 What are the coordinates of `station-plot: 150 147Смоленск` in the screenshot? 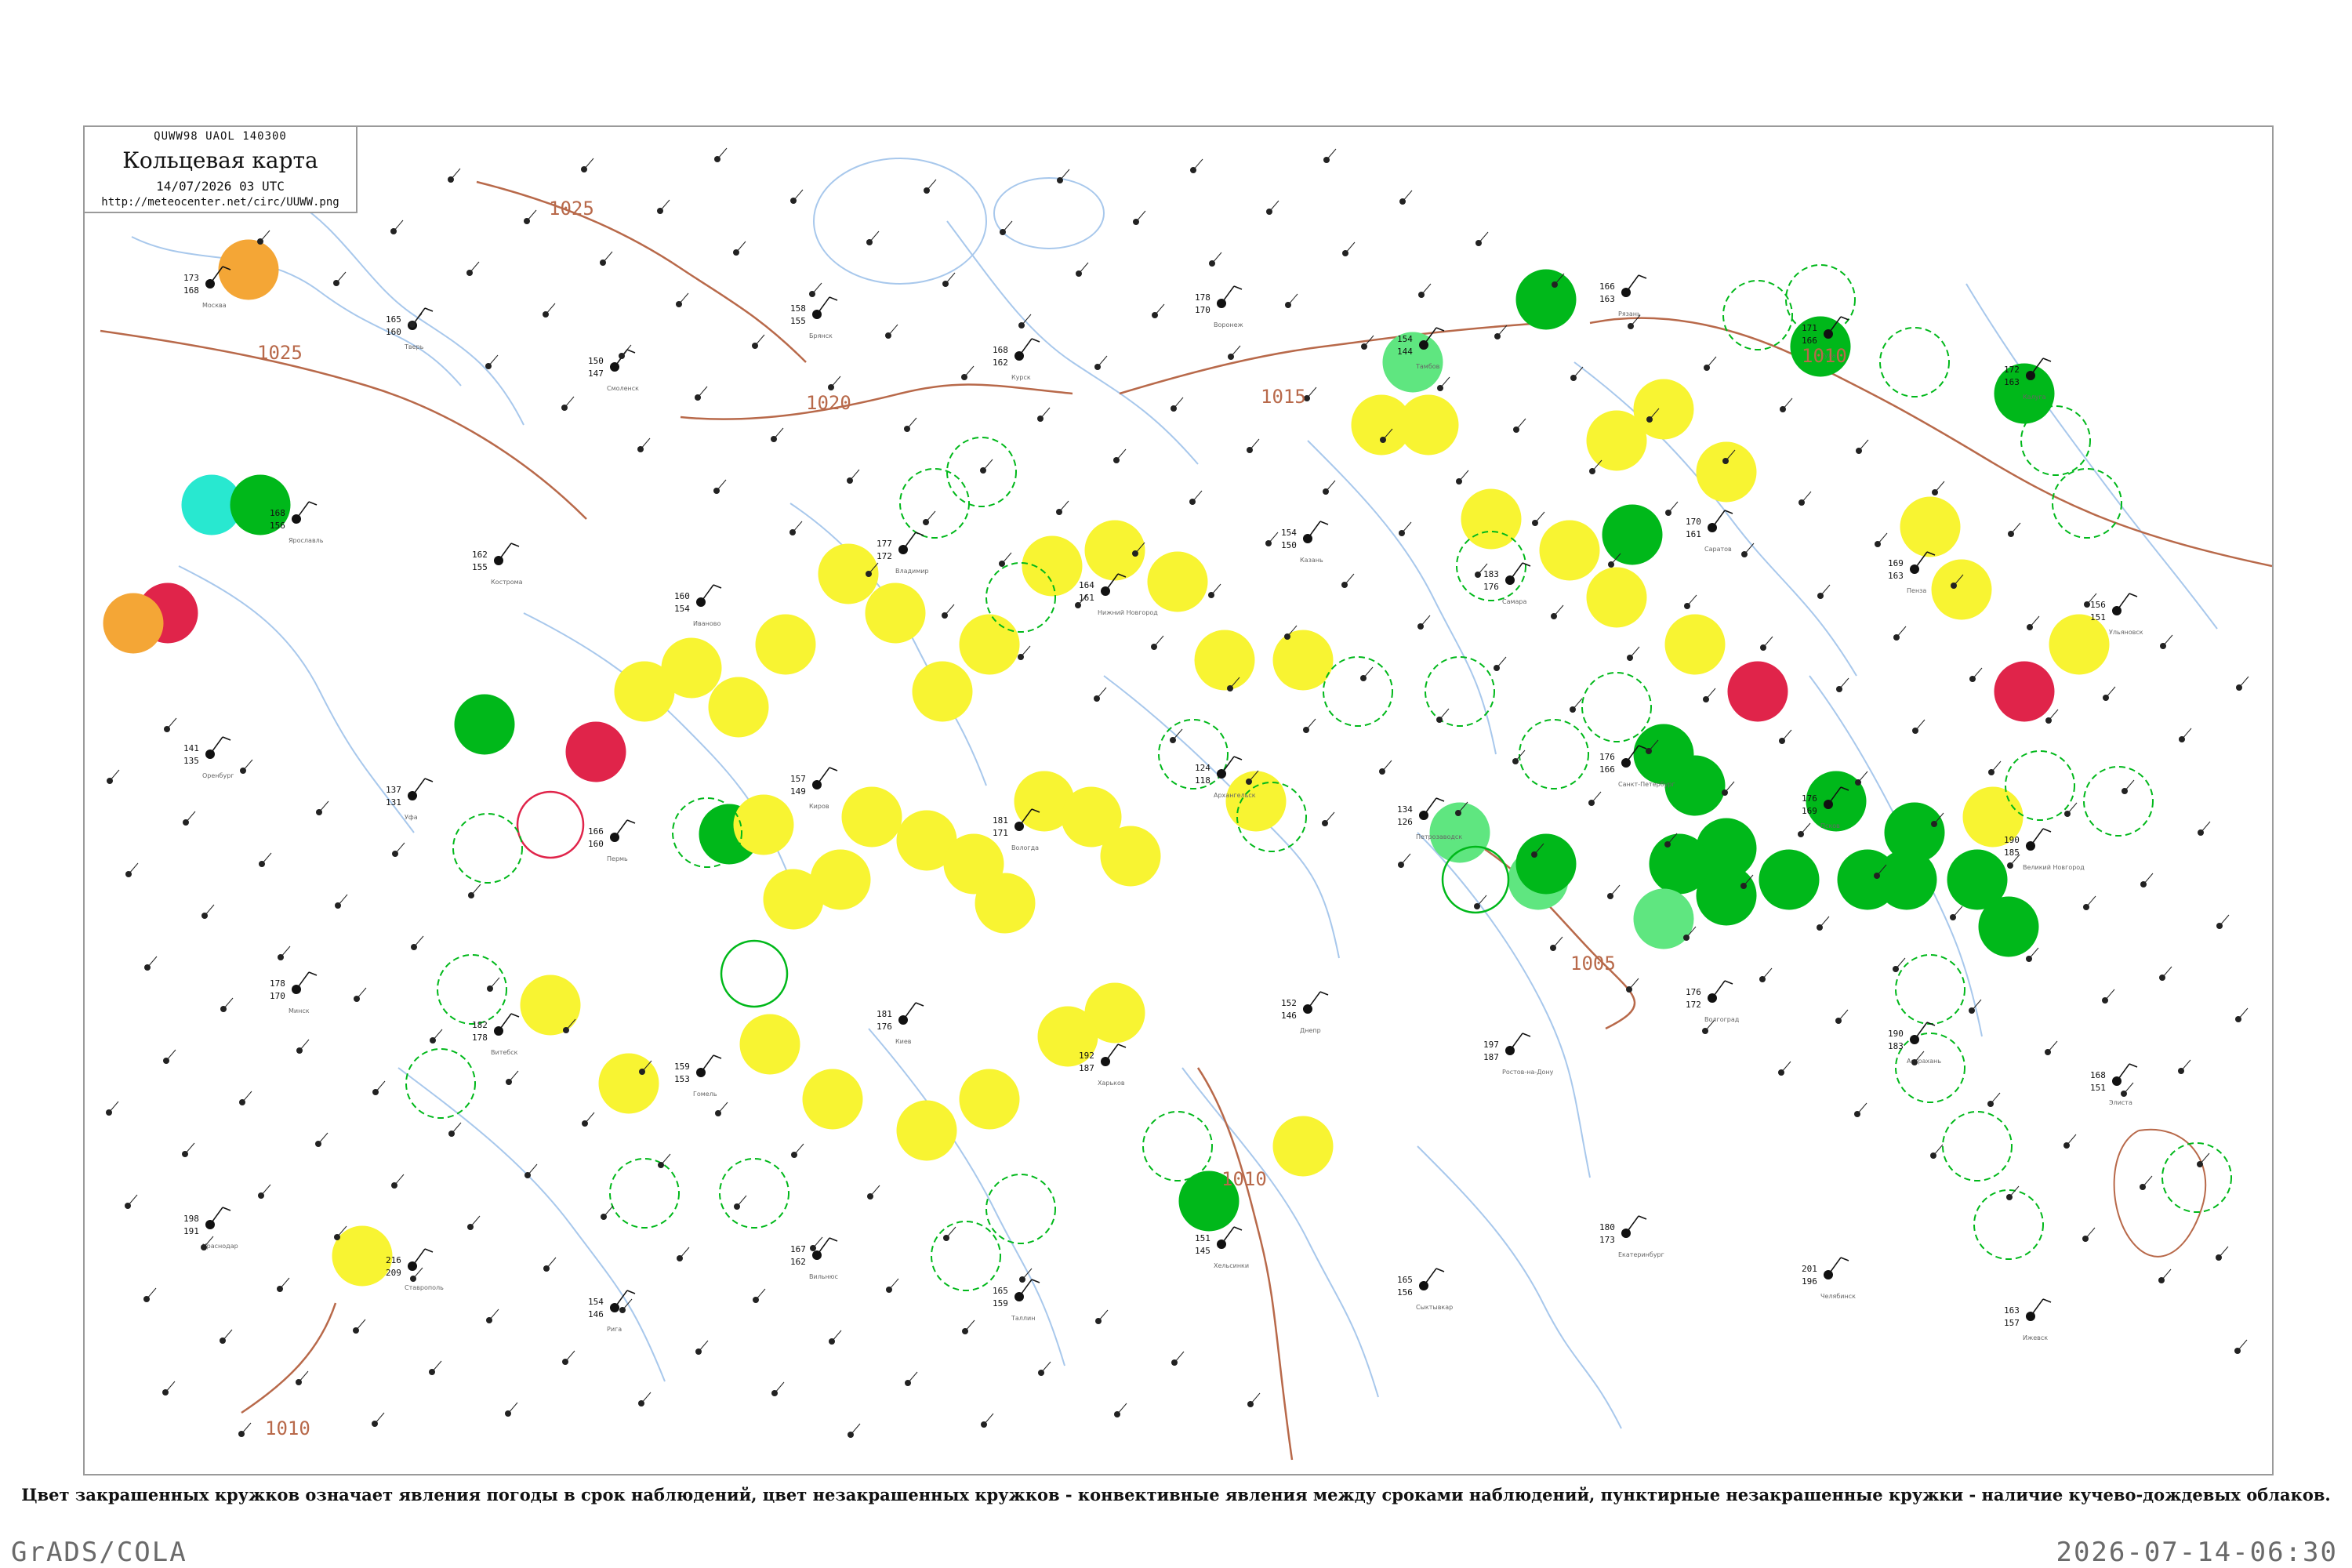 It's located at (613, 370).